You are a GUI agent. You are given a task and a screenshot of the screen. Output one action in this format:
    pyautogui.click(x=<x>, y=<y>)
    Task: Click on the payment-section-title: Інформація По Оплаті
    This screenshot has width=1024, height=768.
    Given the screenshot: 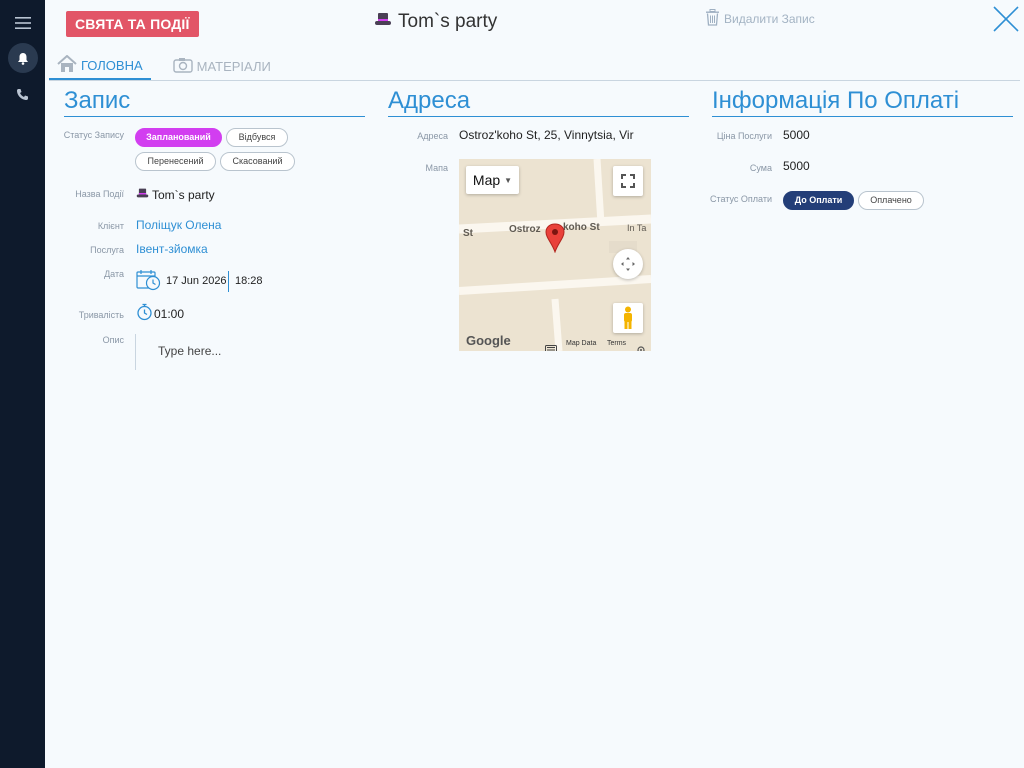 What is the action you would take?
    pyautogui.click(x=836, y=100)
    